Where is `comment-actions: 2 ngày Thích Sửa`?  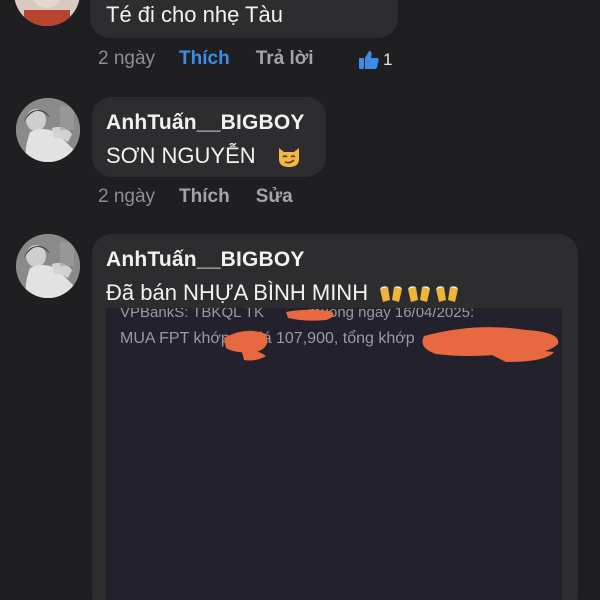 comment-actions: 2 ngày Thích Sửa is located at coordinates (195, 197).